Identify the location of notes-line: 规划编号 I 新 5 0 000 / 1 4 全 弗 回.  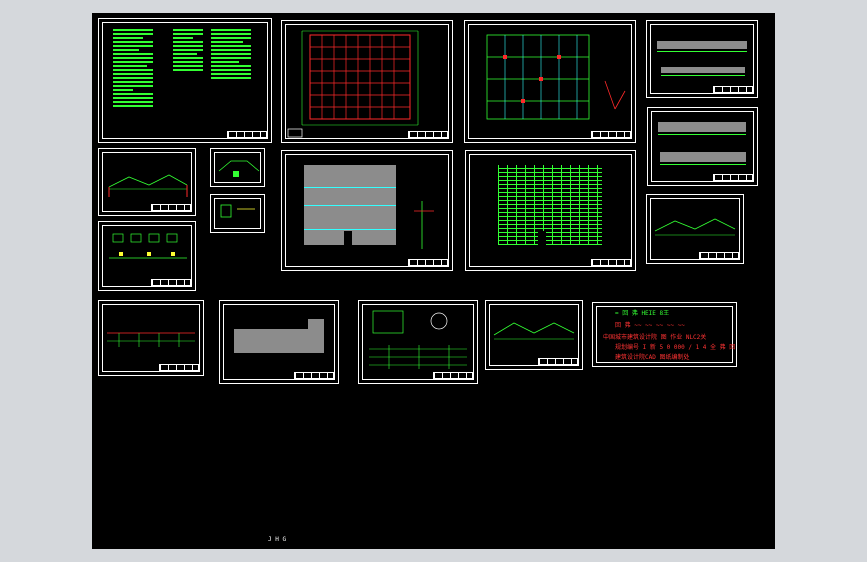
(675, 347).